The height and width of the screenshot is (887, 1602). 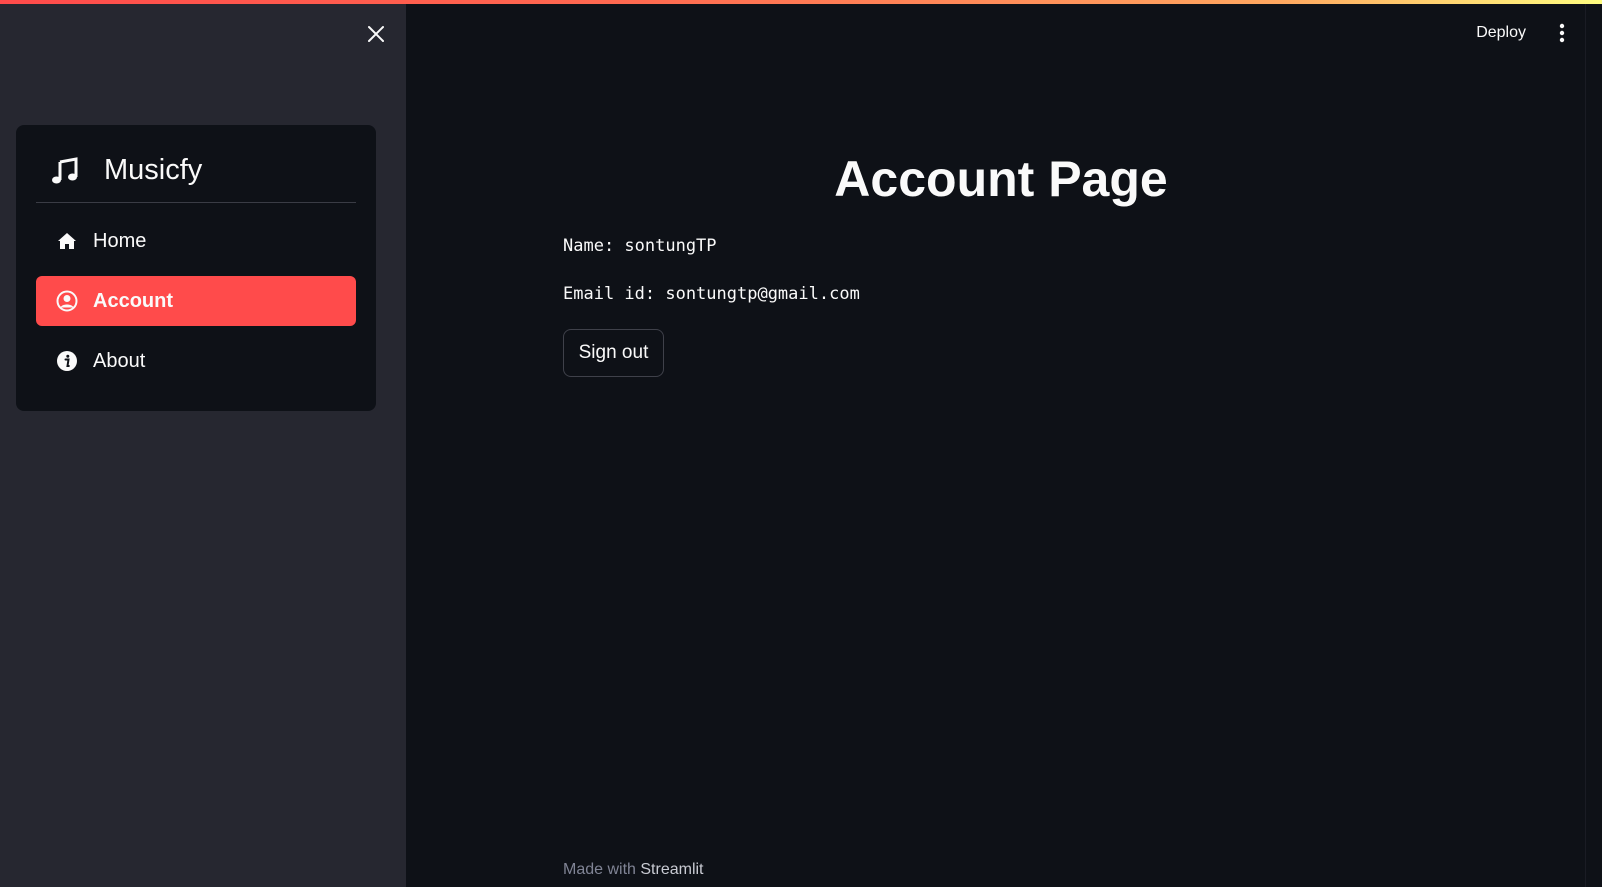 What do you see at coordinates (1001, 179) in the screenshot?
I see `page-title: Account Page` at bounding box center [1001, 179].